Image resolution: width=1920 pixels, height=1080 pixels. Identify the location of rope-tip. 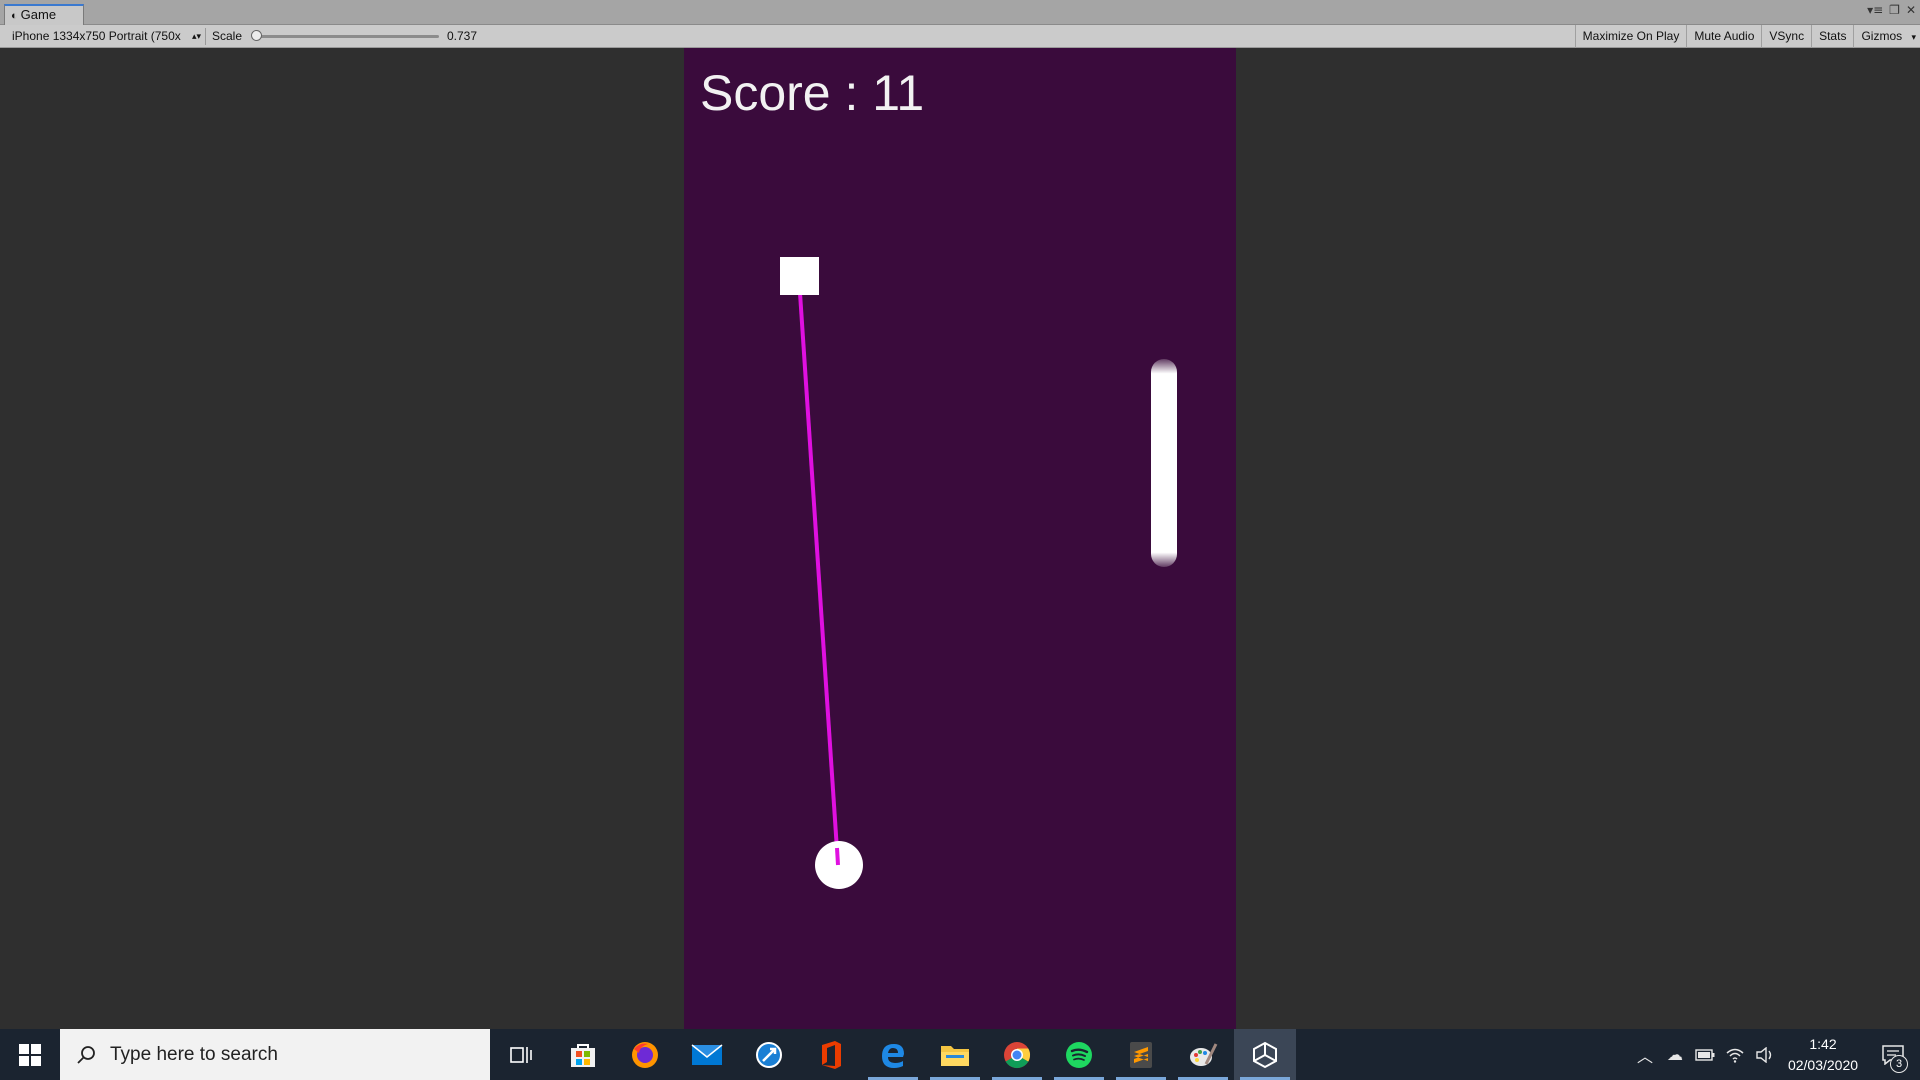
(837, 856).